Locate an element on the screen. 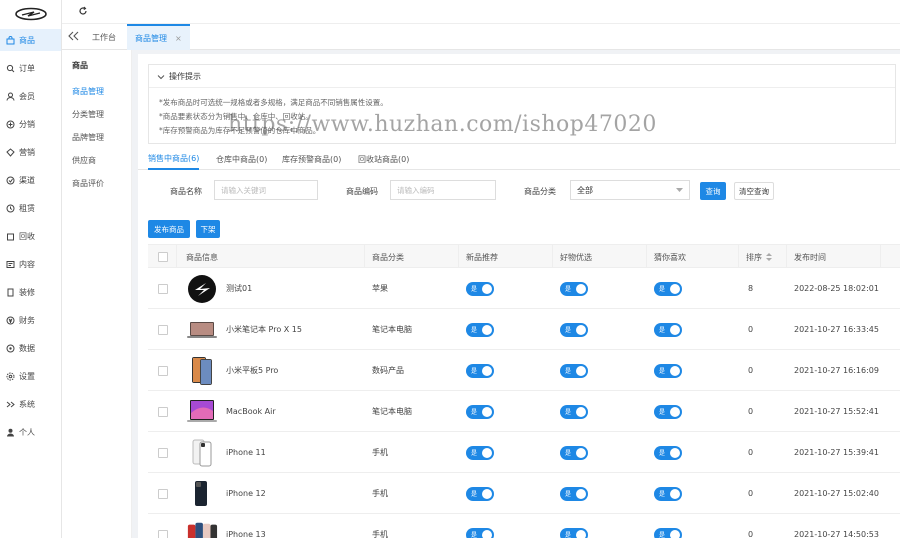 This screenshot has height=538, width=900. share-icon is located at coordinates (10, 124).